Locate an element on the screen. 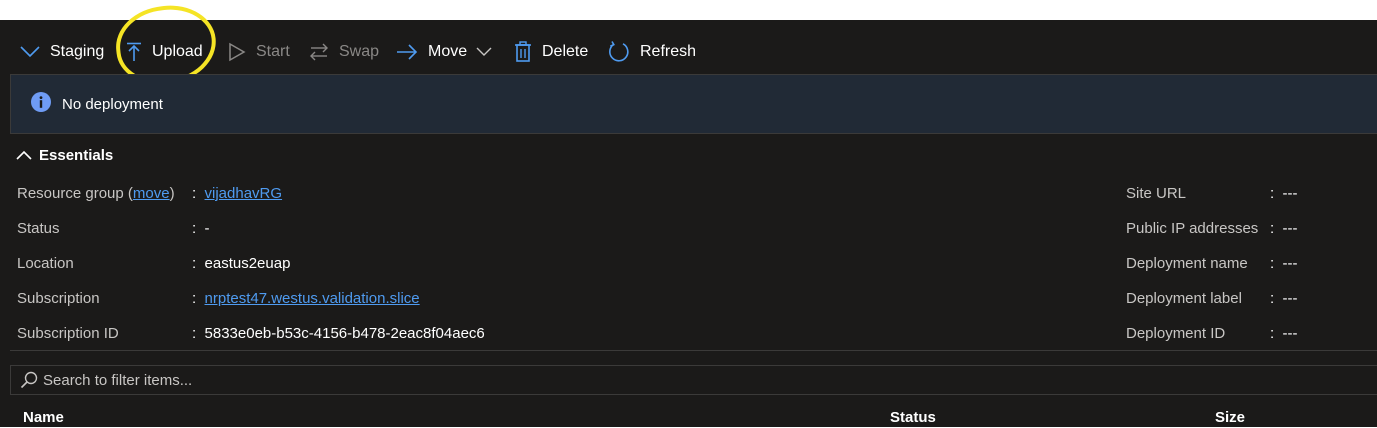  site-url-label: Site URL is located at coordinates (1156, 193).